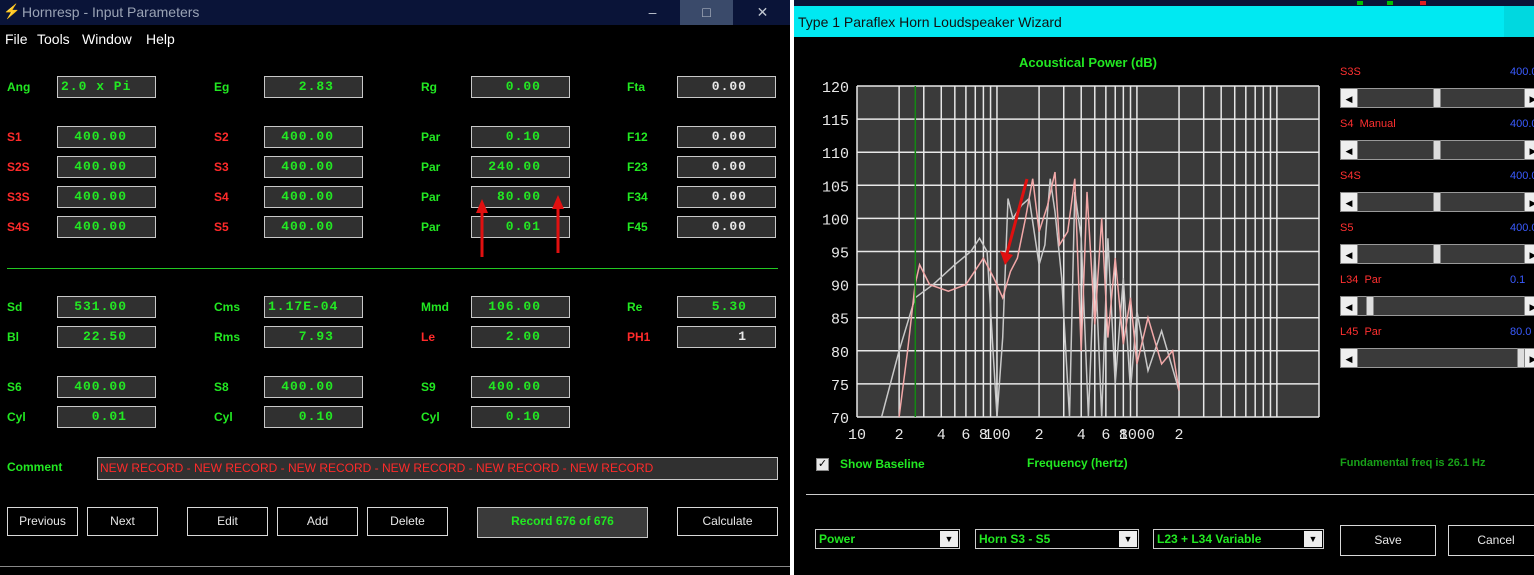 The height and width of the screenshot is (575, 1534). I want to click on param-field: 2.83, so click(313, 87).